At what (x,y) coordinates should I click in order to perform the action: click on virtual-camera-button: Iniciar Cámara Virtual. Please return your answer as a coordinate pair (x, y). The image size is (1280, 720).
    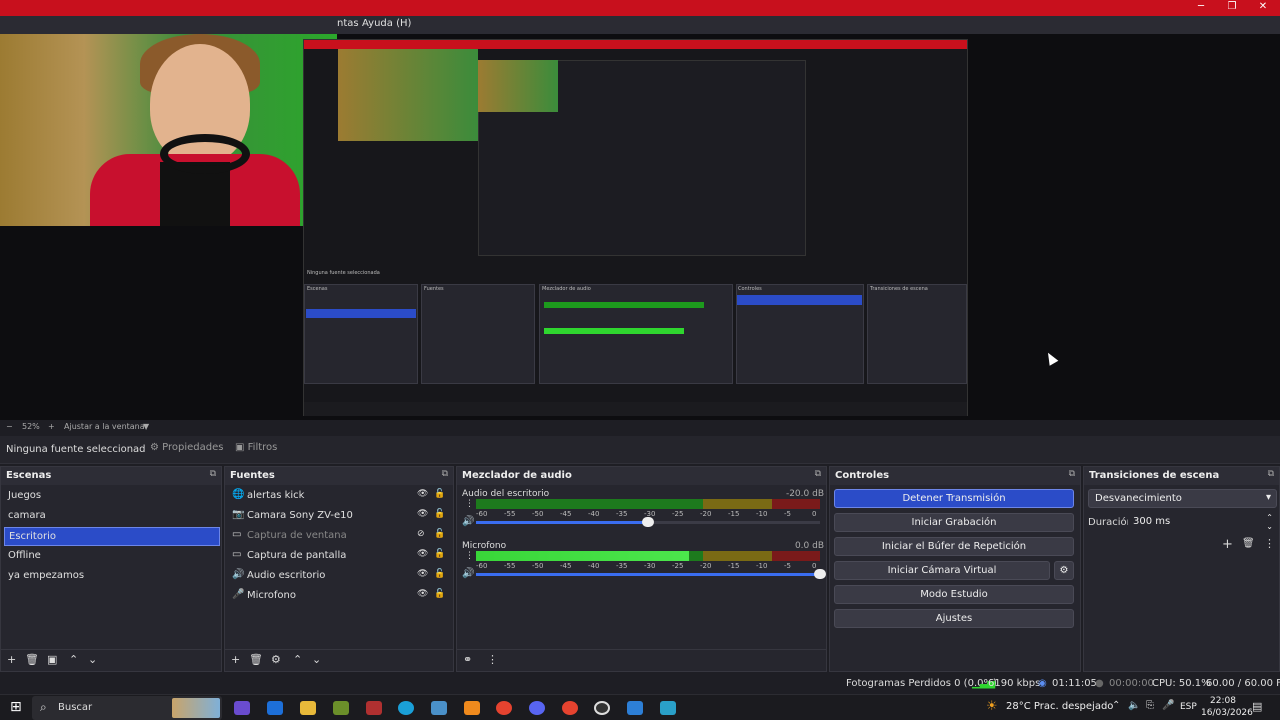
    Looking at the image, I should click on (942, 570).